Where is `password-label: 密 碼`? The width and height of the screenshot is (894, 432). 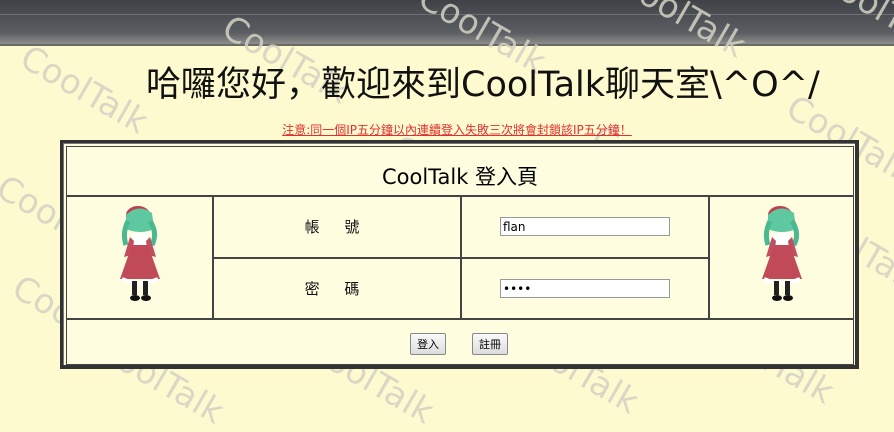
password-label: 密 碼 is located at coordinates (337, 289).